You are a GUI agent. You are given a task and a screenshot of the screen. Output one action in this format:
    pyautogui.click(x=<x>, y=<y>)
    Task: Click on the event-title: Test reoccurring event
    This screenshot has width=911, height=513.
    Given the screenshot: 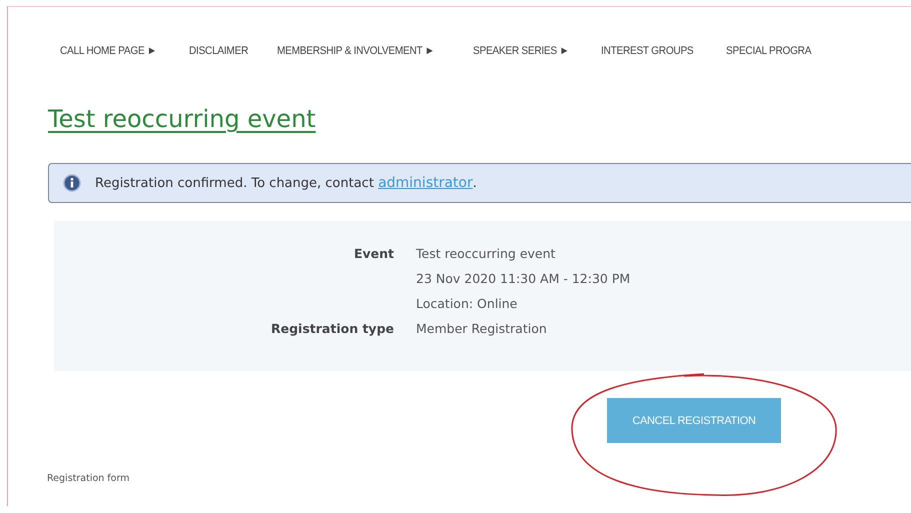 What is the action you would take?
    pyautogui.click(x=182, y=120)
    